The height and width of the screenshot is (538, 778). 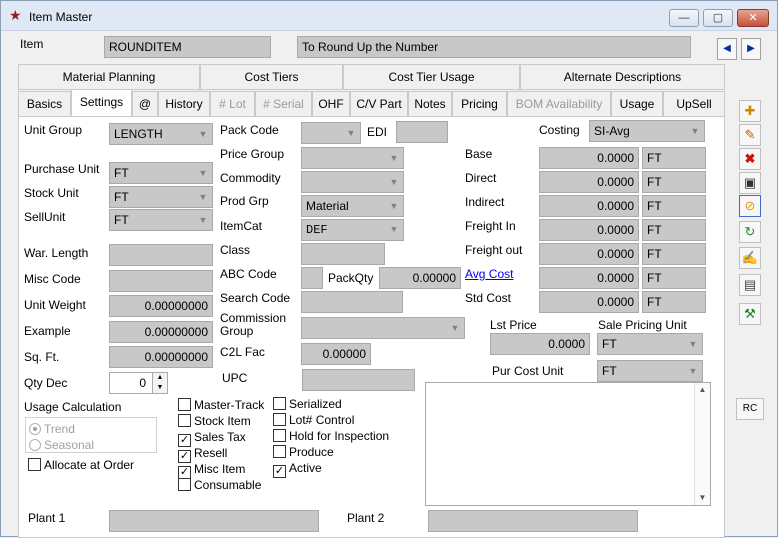 What do you see at coordinates (211, 470) in the screenshot?
I see `misc-item-checkbox: ✓ Misc Item` at bounding box center [211, 470].